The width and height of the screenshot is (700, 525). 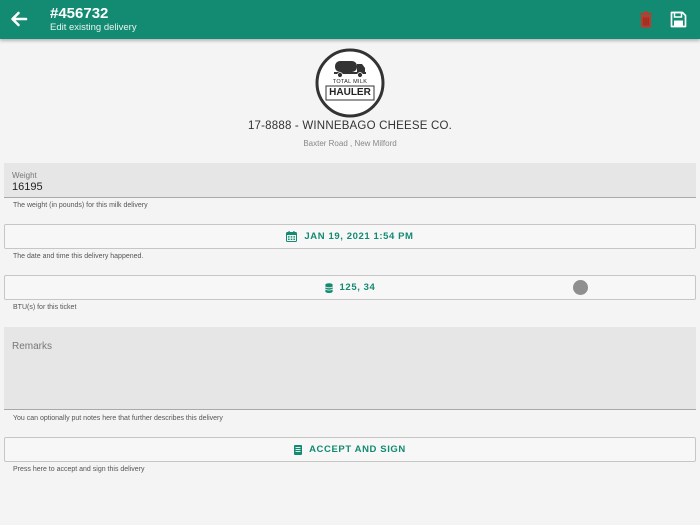 What do you see at coordinates (350, 143) in the screenshot?
I see `supplier-address: Baxter Road , New Milford` at bounding box center [350, 143].